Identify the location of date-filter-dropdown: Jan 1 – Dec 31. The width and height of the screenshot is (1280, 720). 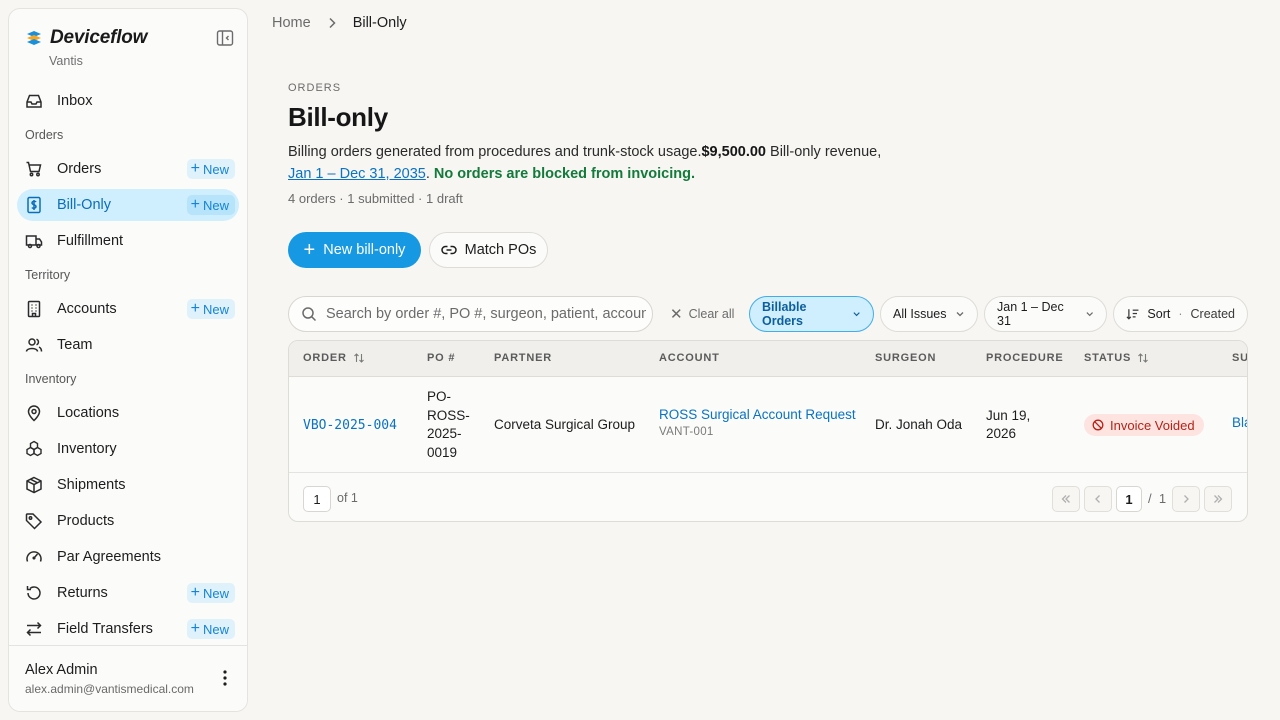
(1045, 314).